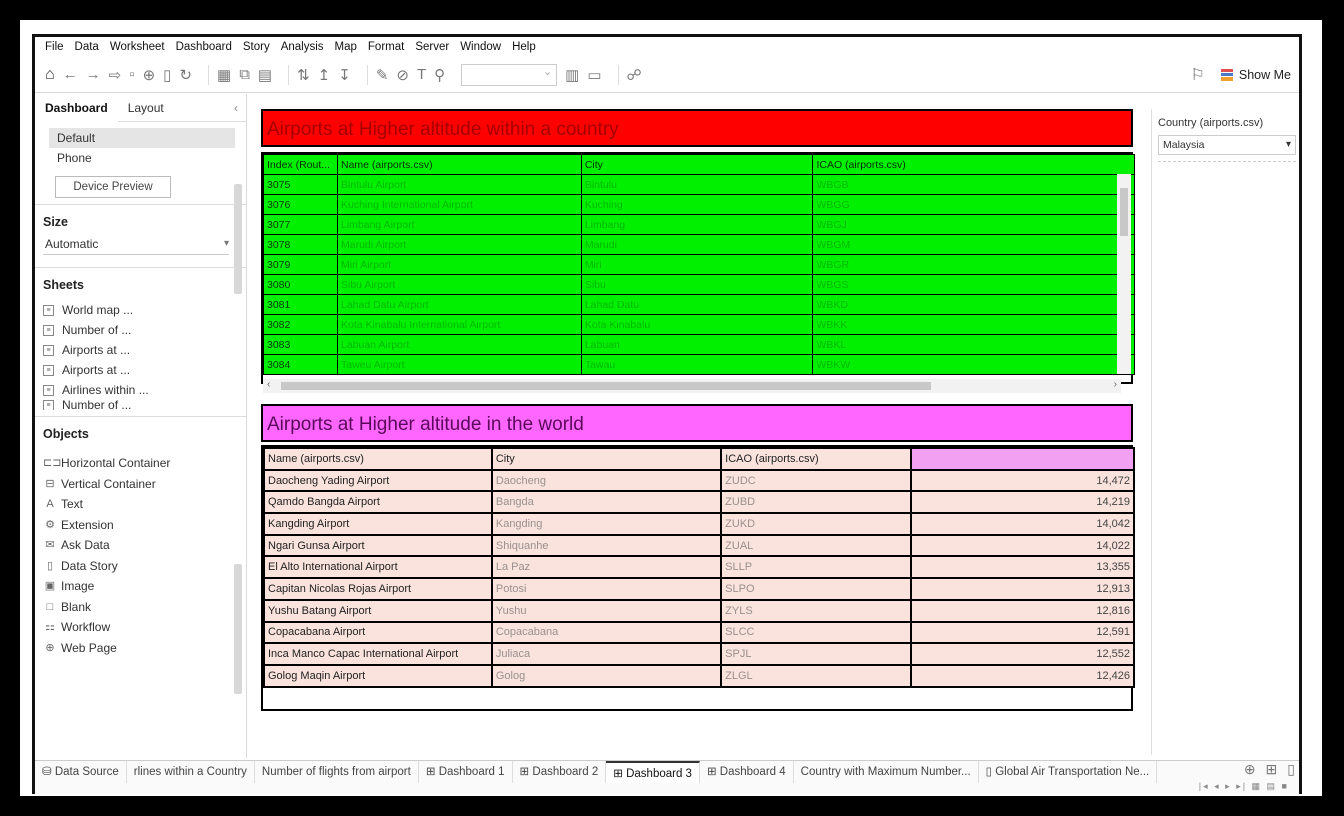 The image size is (1344, 816). What do you see at coordinates (1124, 274) in the screenshot?
I see `country-table-vertical-scrollbar` at bounding box center [1124, 274].